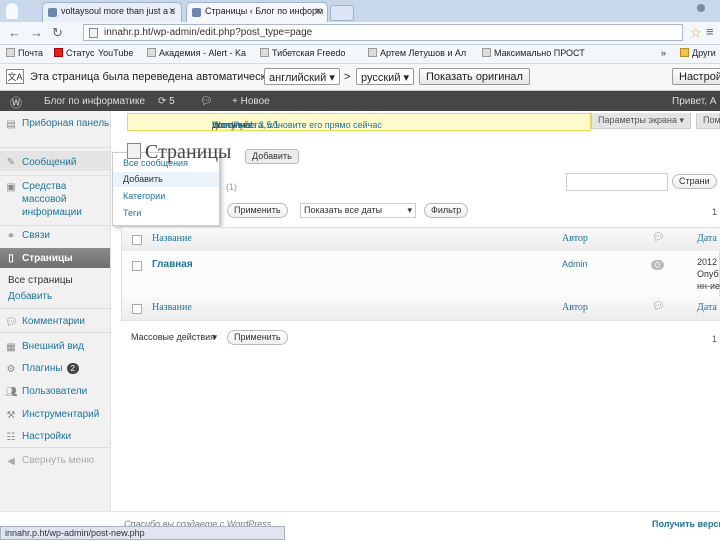 The height and width of the screenshot is (541, 720). I want to click on browser-tab-1: voltaysoul more than just a s ✕, so click(112, 12).